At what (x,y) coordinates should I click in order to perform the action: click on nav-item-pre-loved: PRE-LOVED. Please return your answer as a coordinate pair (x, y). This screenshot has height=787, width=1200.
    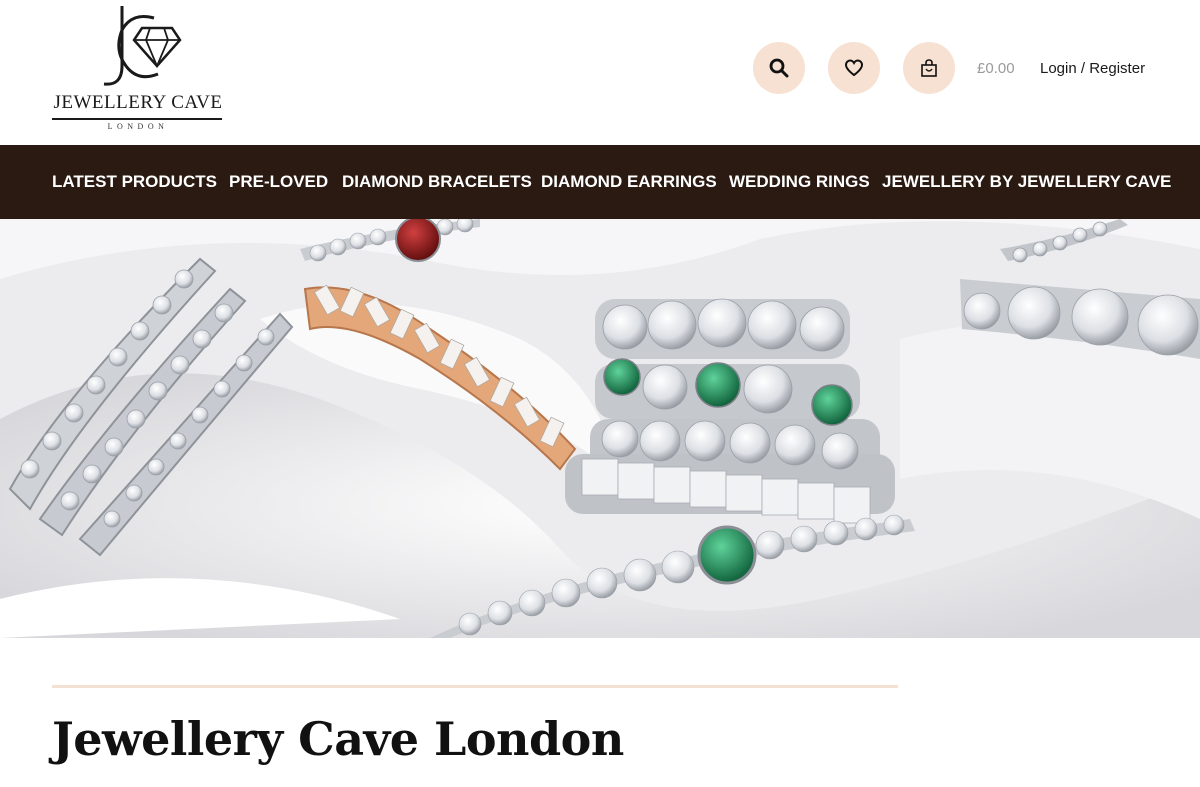
    Looking at the image, I should click on (278, 182).